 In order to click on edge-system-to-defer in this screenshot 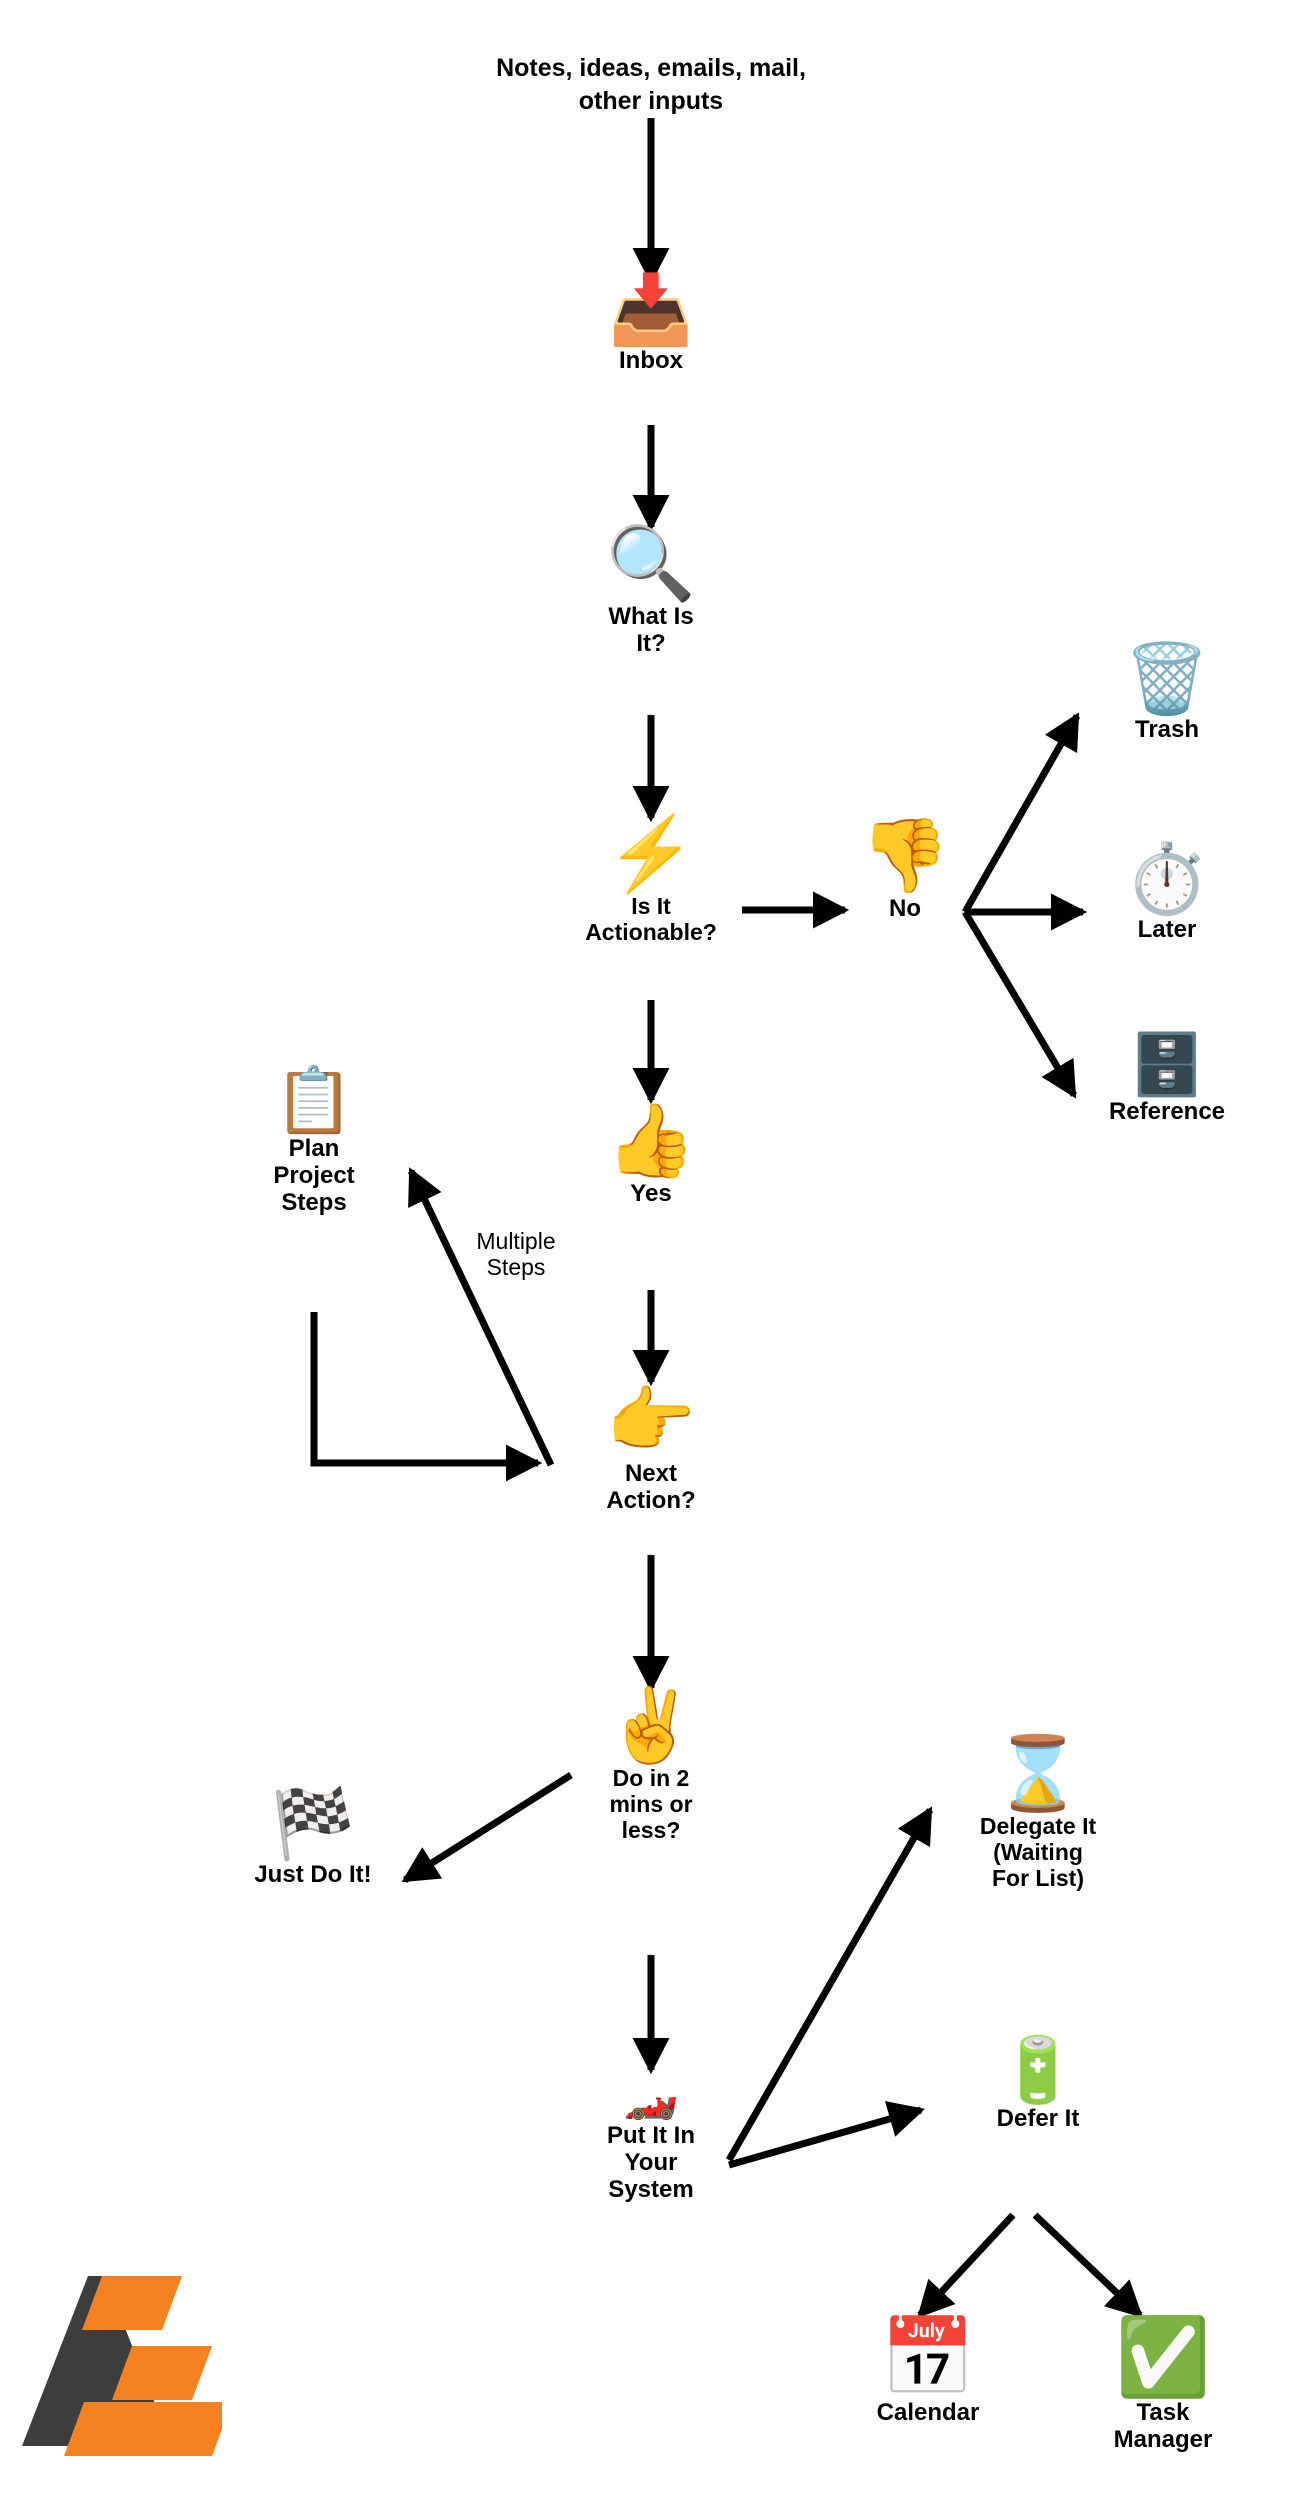, I will do `click(827, 2135)`.